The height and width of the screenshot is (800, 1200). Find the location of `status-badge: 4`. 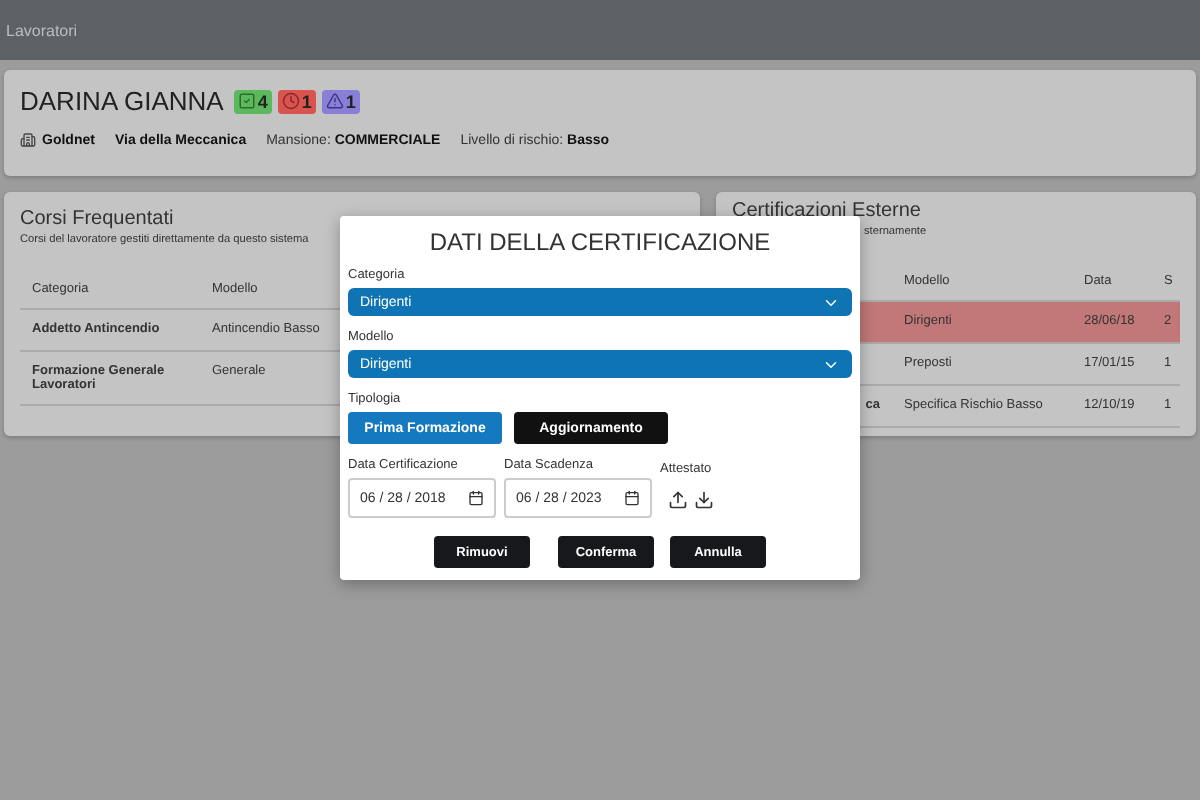

status-badge: 4 is located at coordinates (252, 101).